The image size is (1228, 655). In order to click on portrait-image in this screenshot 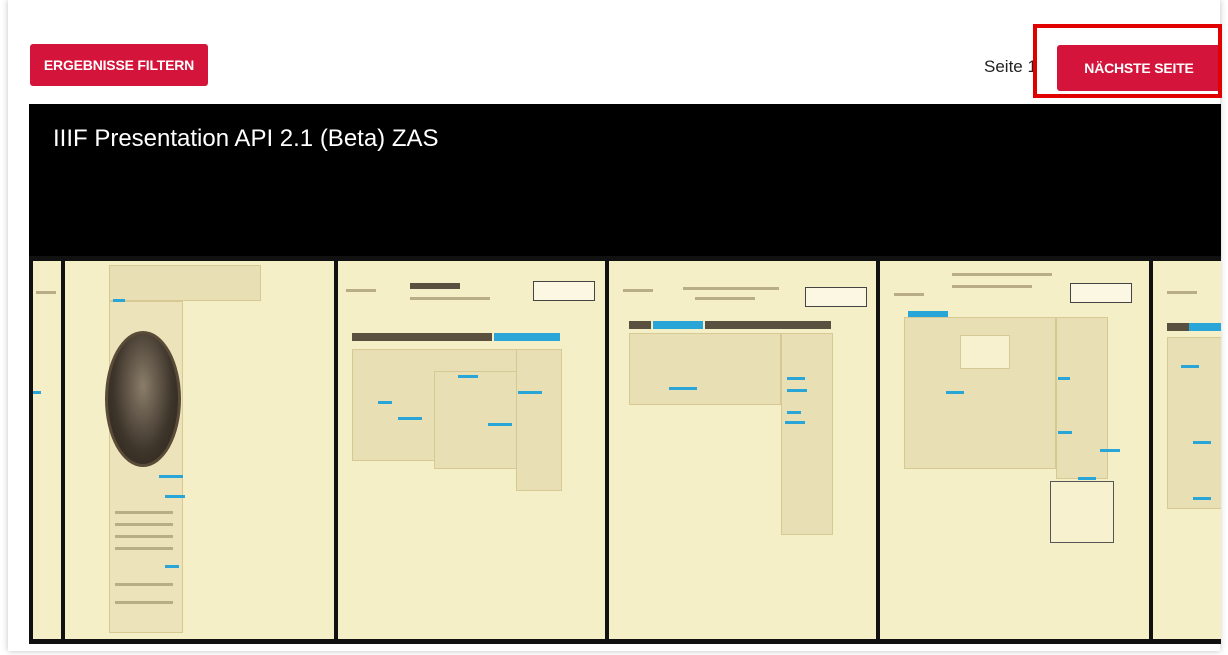, I will do `click(143, 399)`.